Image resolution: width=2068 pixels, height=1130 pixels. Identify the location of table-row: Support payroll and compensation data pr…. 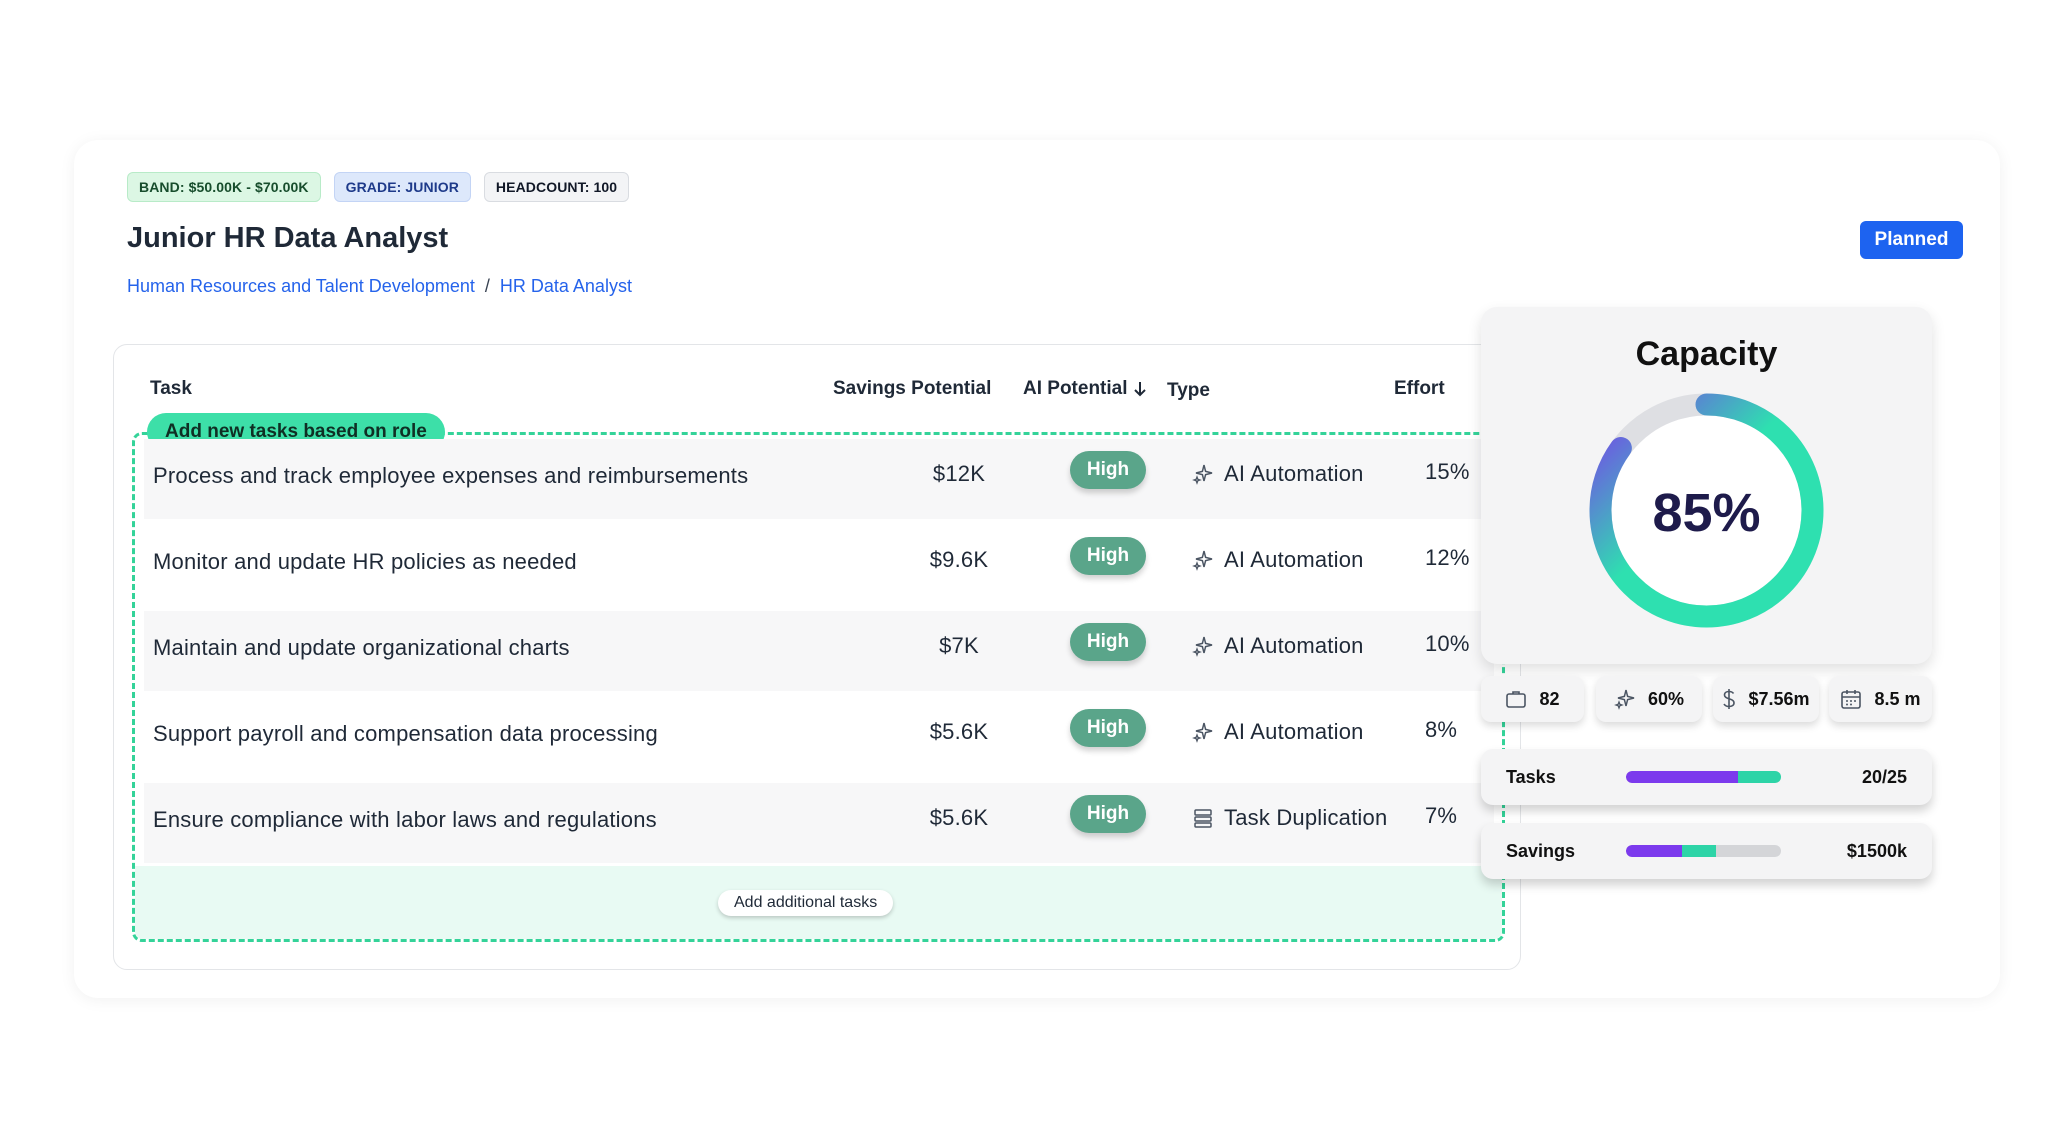
(819, 737).